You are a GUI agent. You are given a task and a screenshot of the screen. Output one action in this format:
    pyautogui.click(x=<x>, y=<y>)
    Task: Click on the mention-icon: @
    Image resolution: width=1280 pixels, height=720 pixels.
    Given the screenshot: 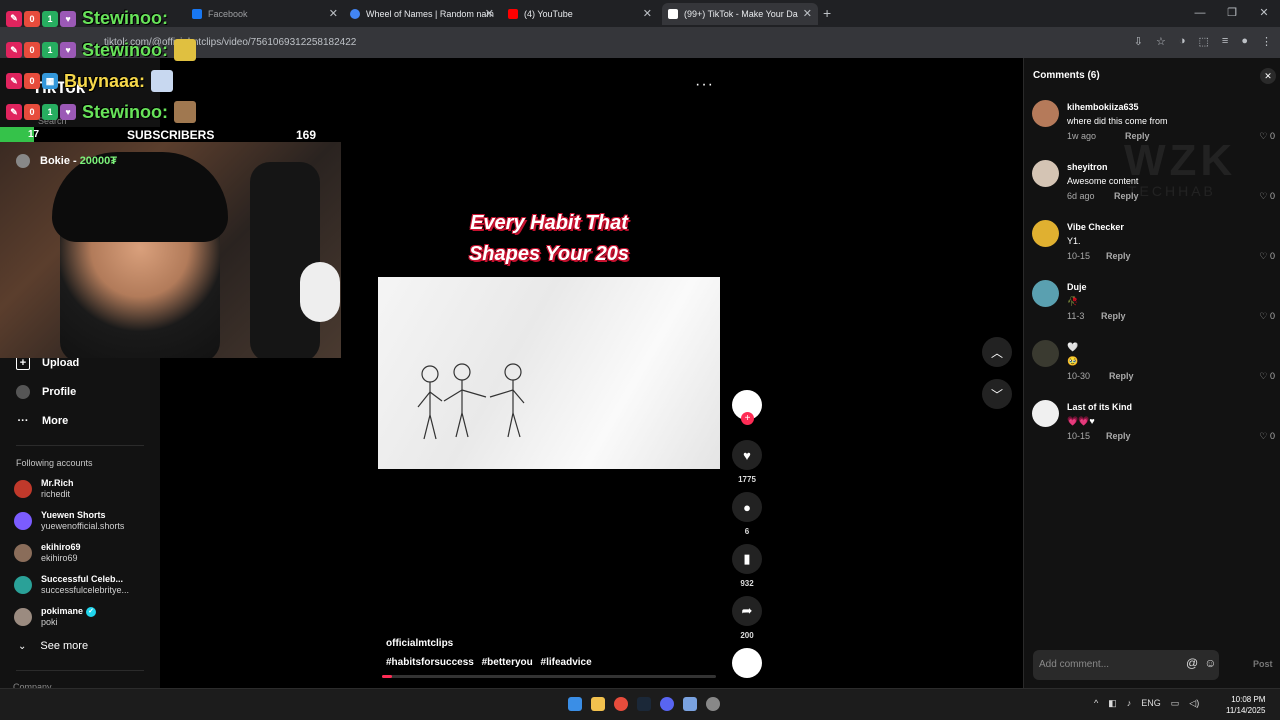 What is the action you would take?
    pyautogui.click(x=1192, y=663)
    